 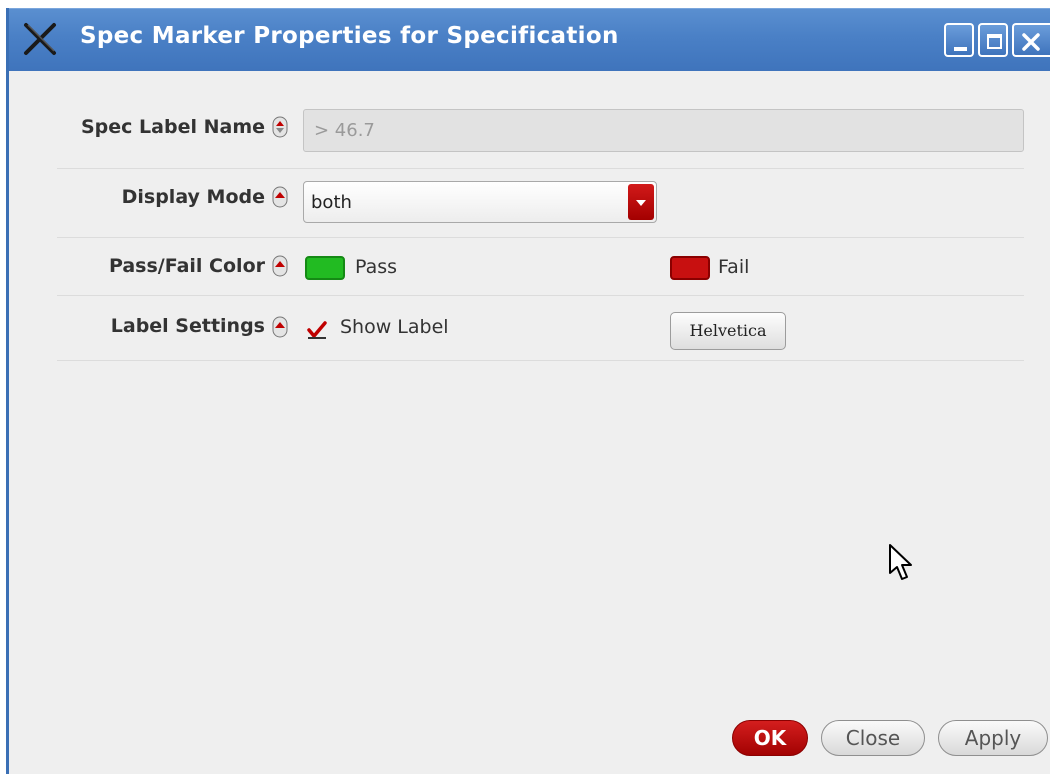 I want to click on show-label-checkbox, so click(x=317, y=330).